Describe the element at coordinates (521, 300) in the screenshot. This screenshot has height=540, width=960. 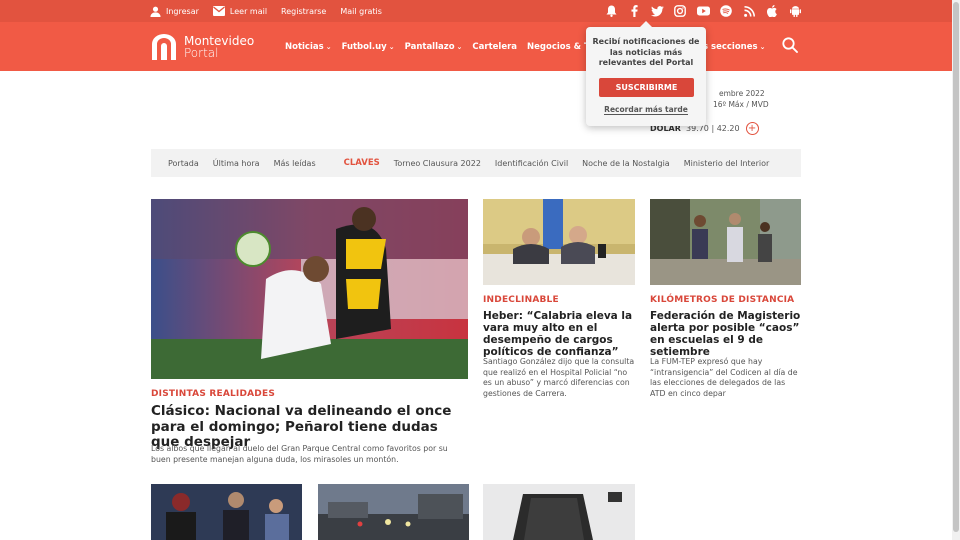
I see `second-kicker: INDECLINABLE` at that location.